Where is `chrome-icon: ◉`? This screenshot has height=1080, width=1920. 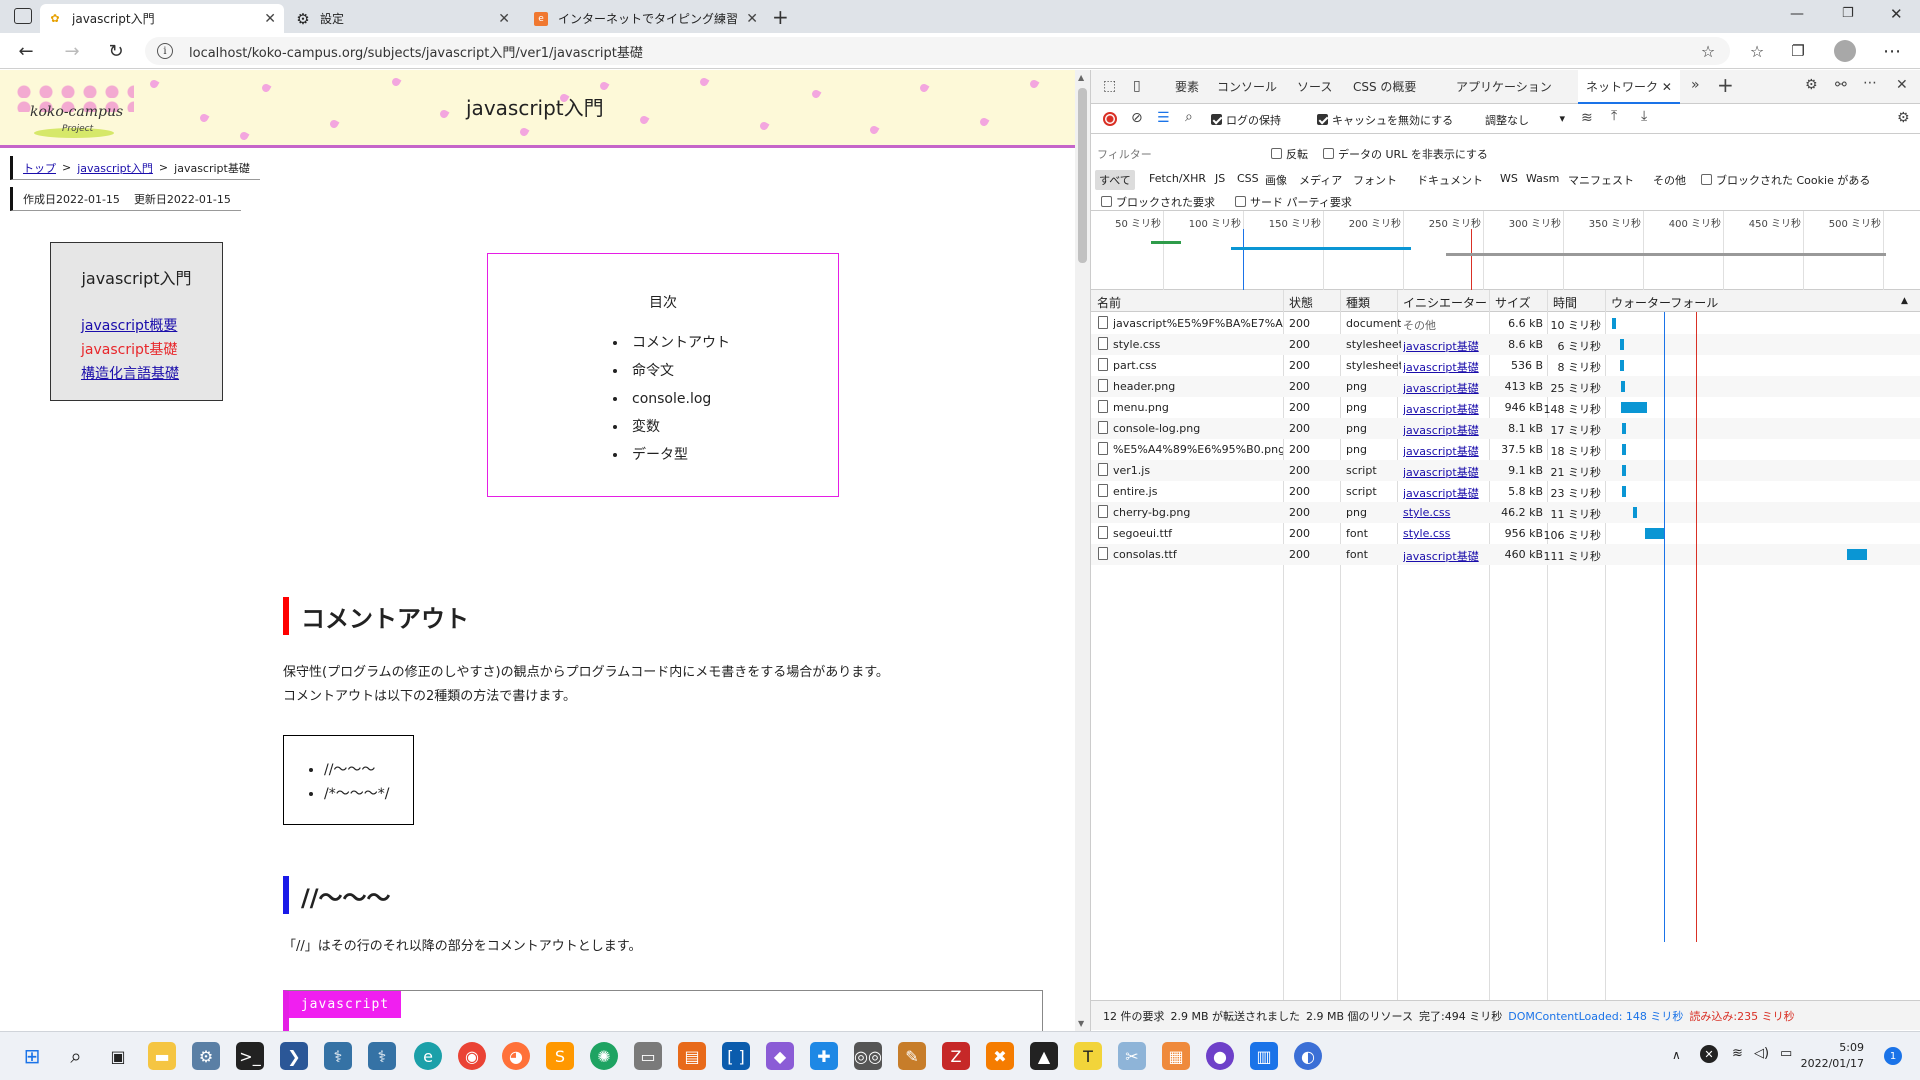 chrome-icon: ◉ is located at coordinates (472, 1056).